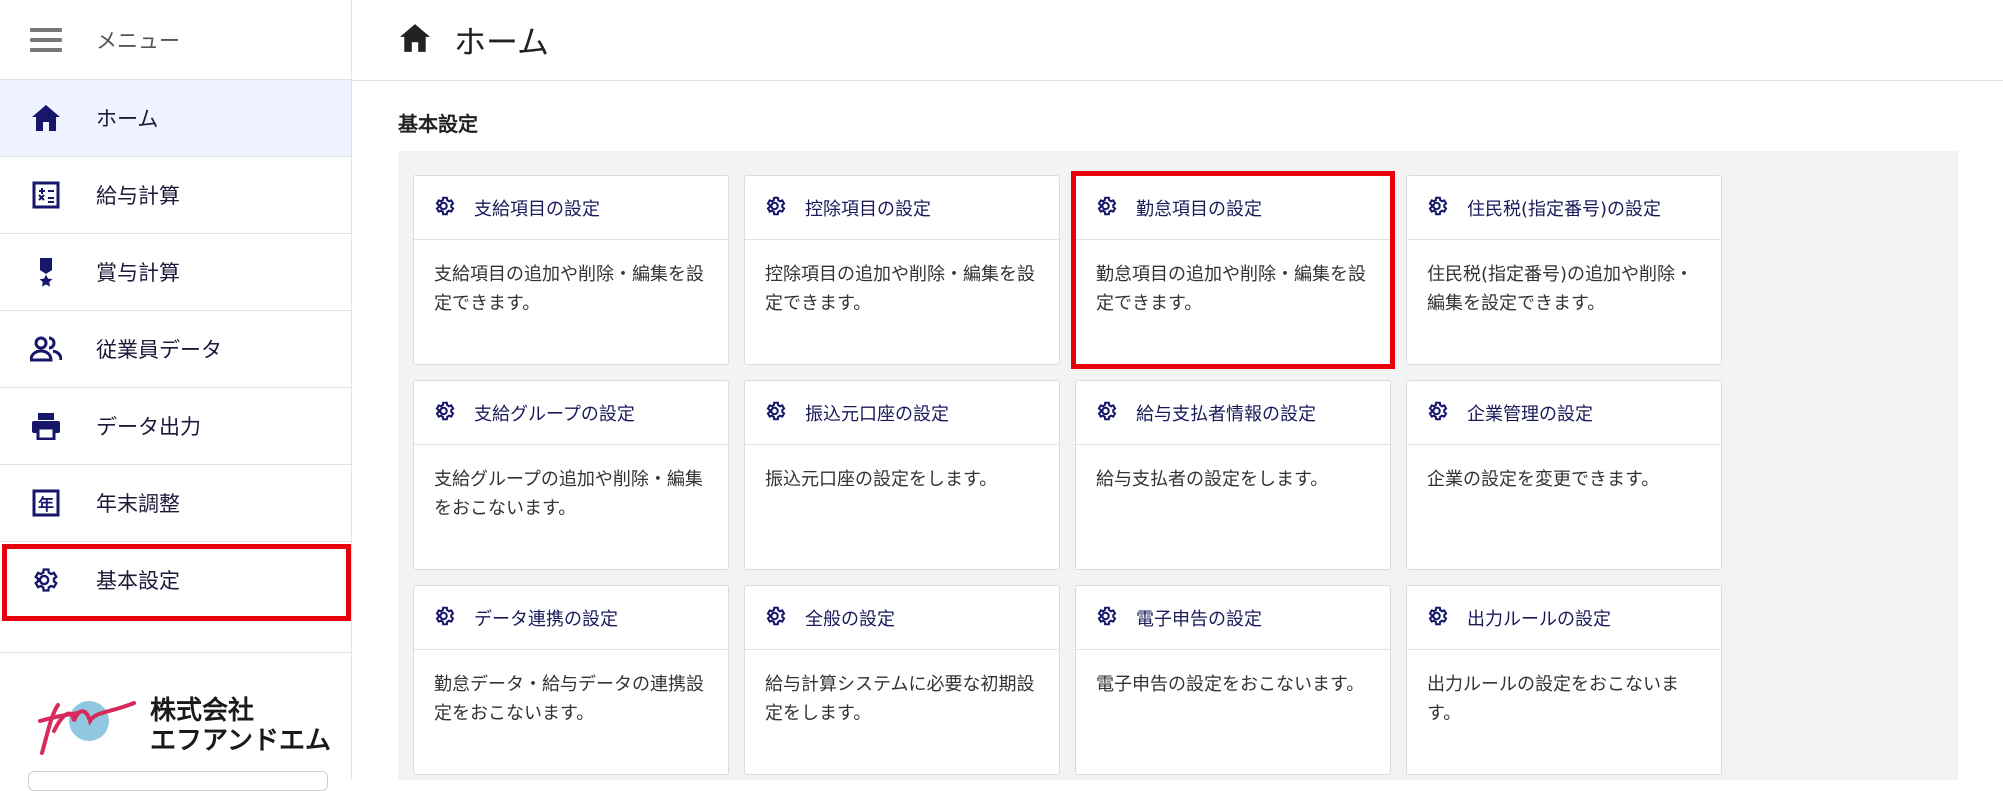  I want to click on card-description: 給与計算システムに必要な初期設定をします。, so click(900, 699).